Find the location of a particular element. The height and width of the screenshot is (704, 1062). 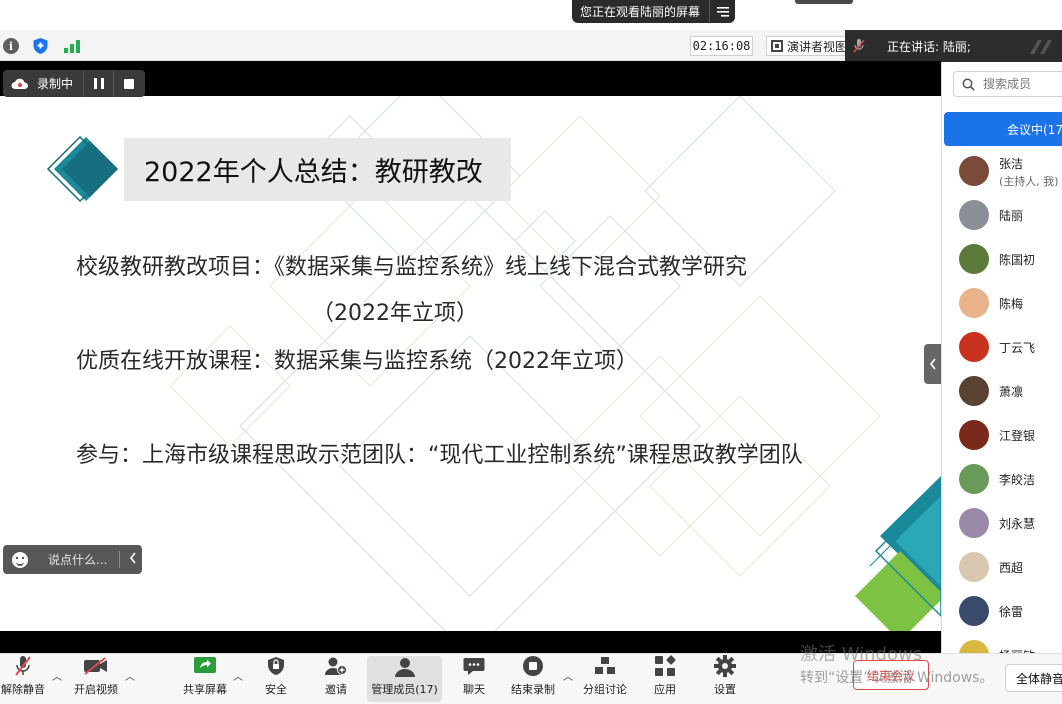

share-screen-icon is located at coordinates (205, 666).